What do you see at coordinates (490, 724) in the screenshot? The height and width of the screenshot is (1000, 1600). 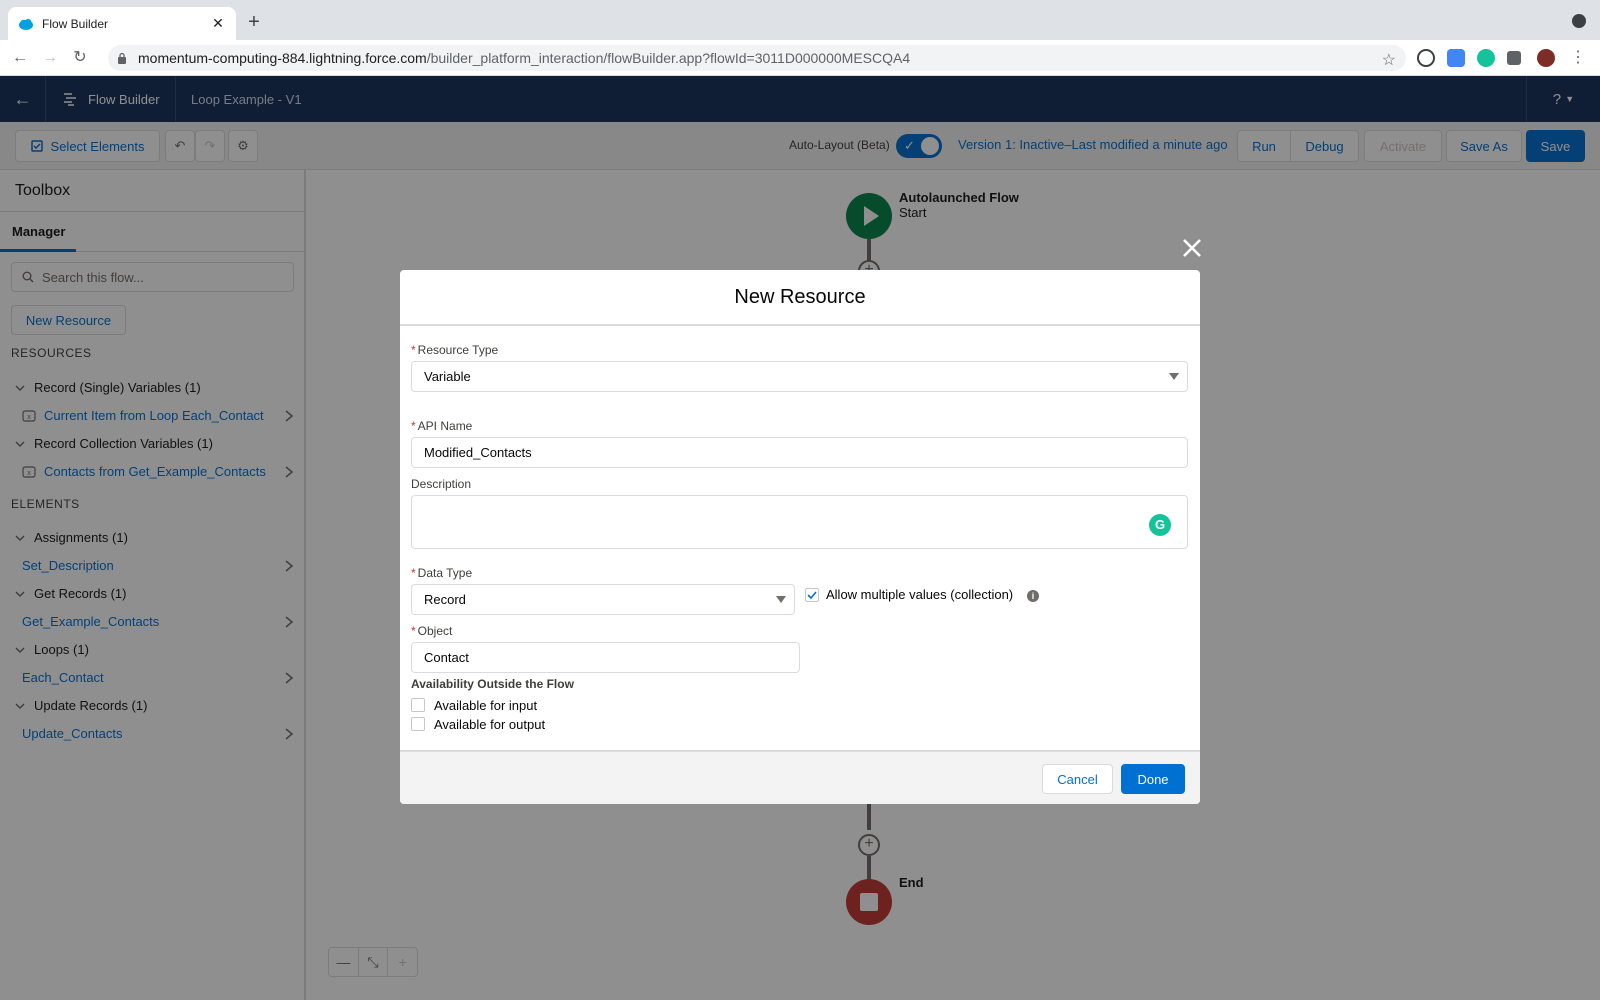 I see `available-output-label: Available for output` at bounding box center [490, 724].